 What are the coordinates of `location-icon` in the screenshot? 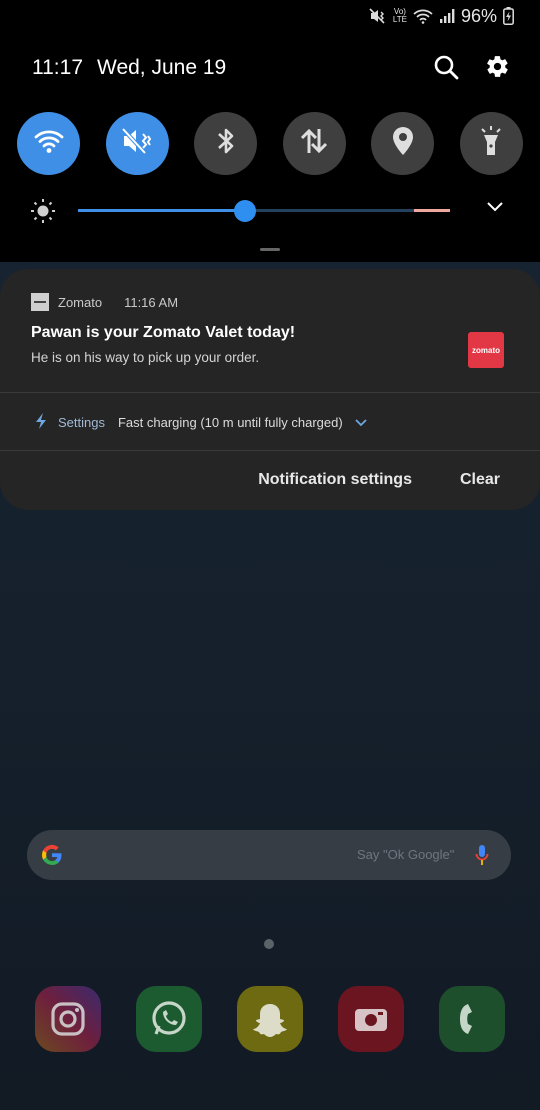 It's located at (403, 143).